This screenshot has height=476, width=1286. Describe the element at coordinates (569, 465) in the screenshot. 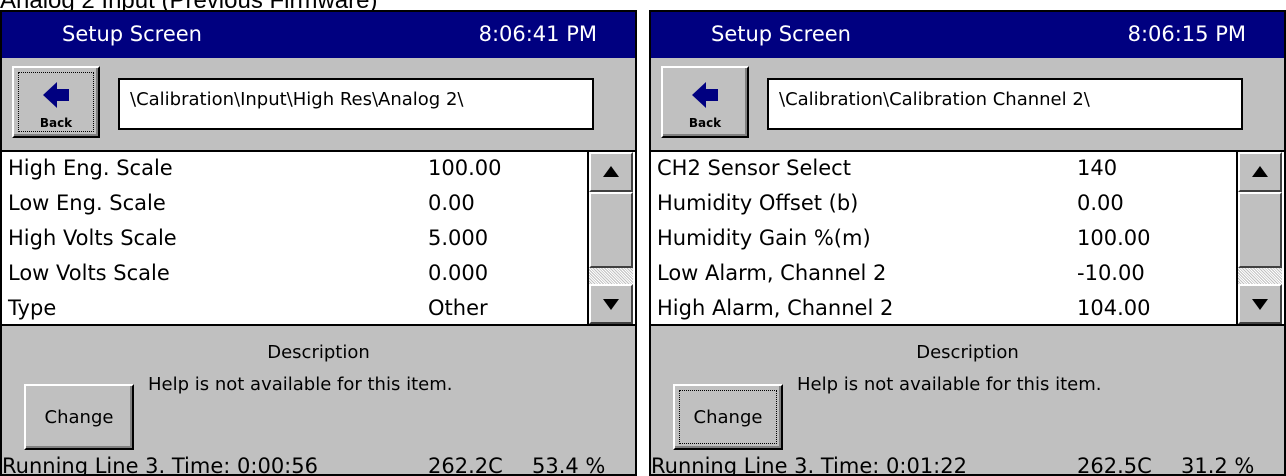

I see `status-percent: 53.4 %` at that location.